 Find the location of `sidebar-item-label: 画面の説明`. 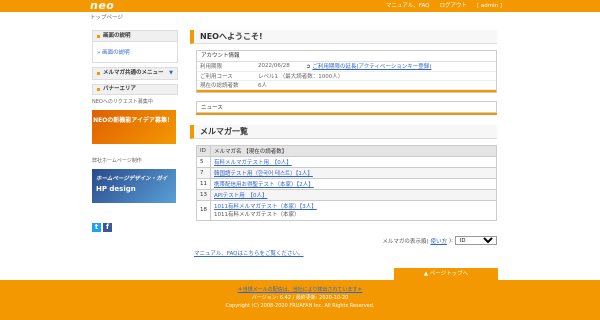

sidebar-item-label: 画面の説明 is located at coordinates (116, 53).